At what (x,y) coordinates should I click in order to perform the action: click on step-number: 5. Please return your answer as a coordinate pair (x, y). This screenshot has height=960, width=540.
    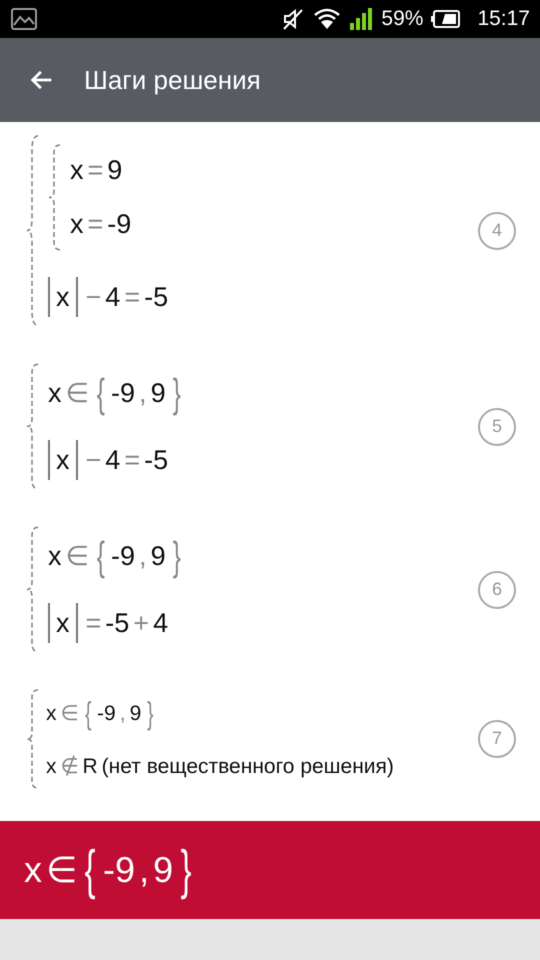
    Looking at the image, I should click on (497, 427).